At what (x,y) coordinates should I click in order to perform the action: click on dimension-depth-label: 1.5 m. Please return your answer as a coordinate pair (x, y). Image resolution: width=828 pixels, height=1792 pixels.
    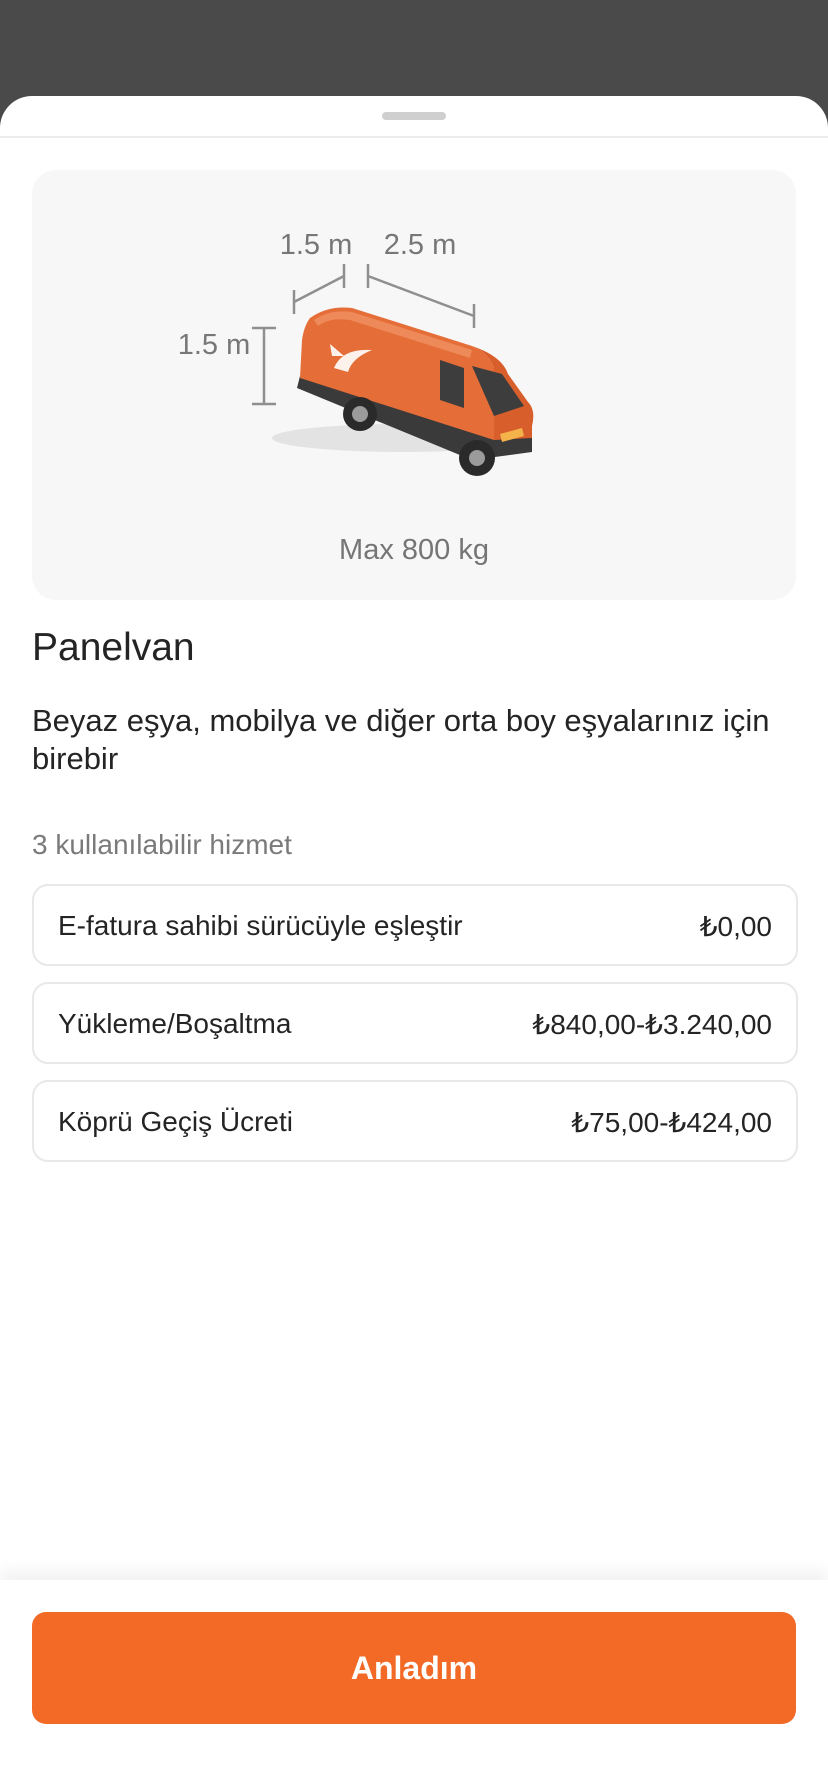
    Looking at the image, I should click on (316, 245).